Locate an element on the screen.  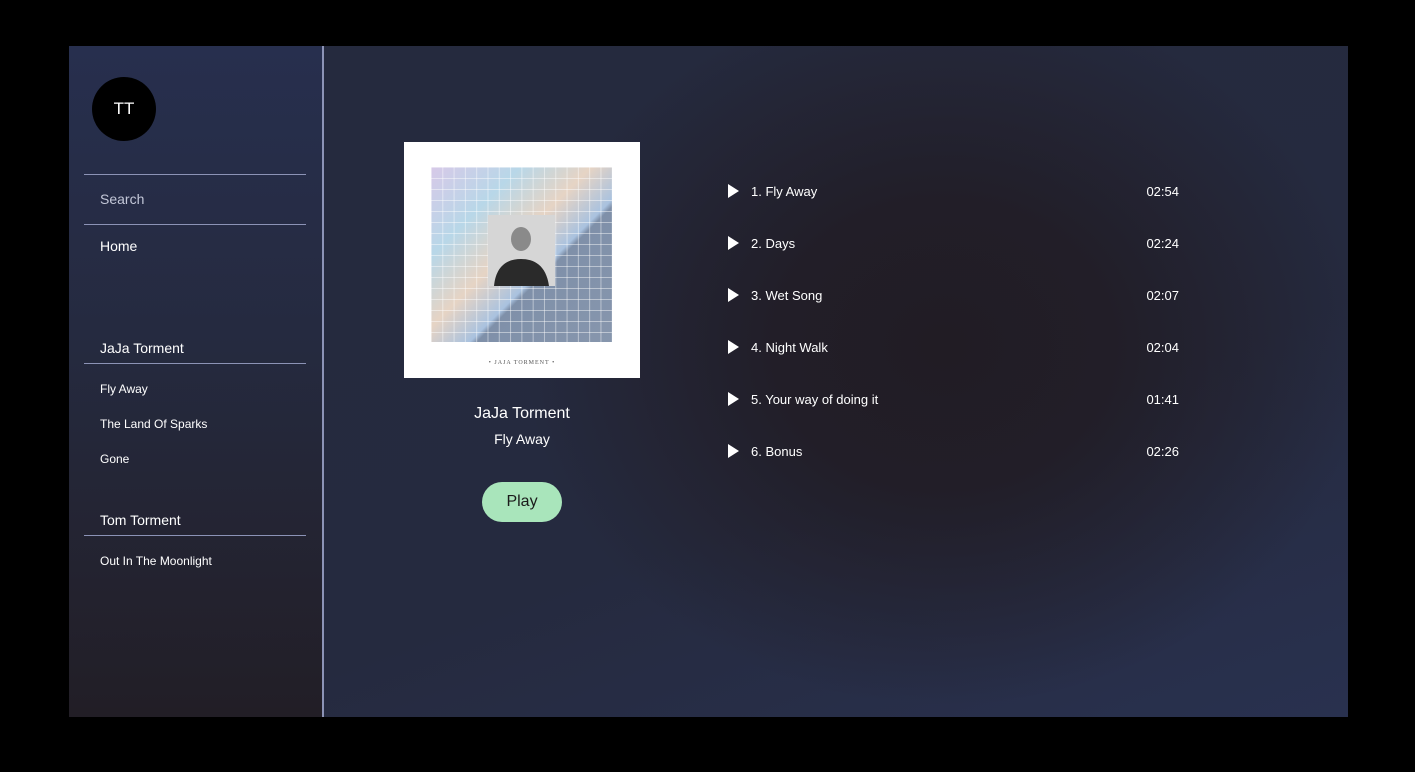
track-row: 3. Wet Song 02:07 is located at coordinates (956, 295).